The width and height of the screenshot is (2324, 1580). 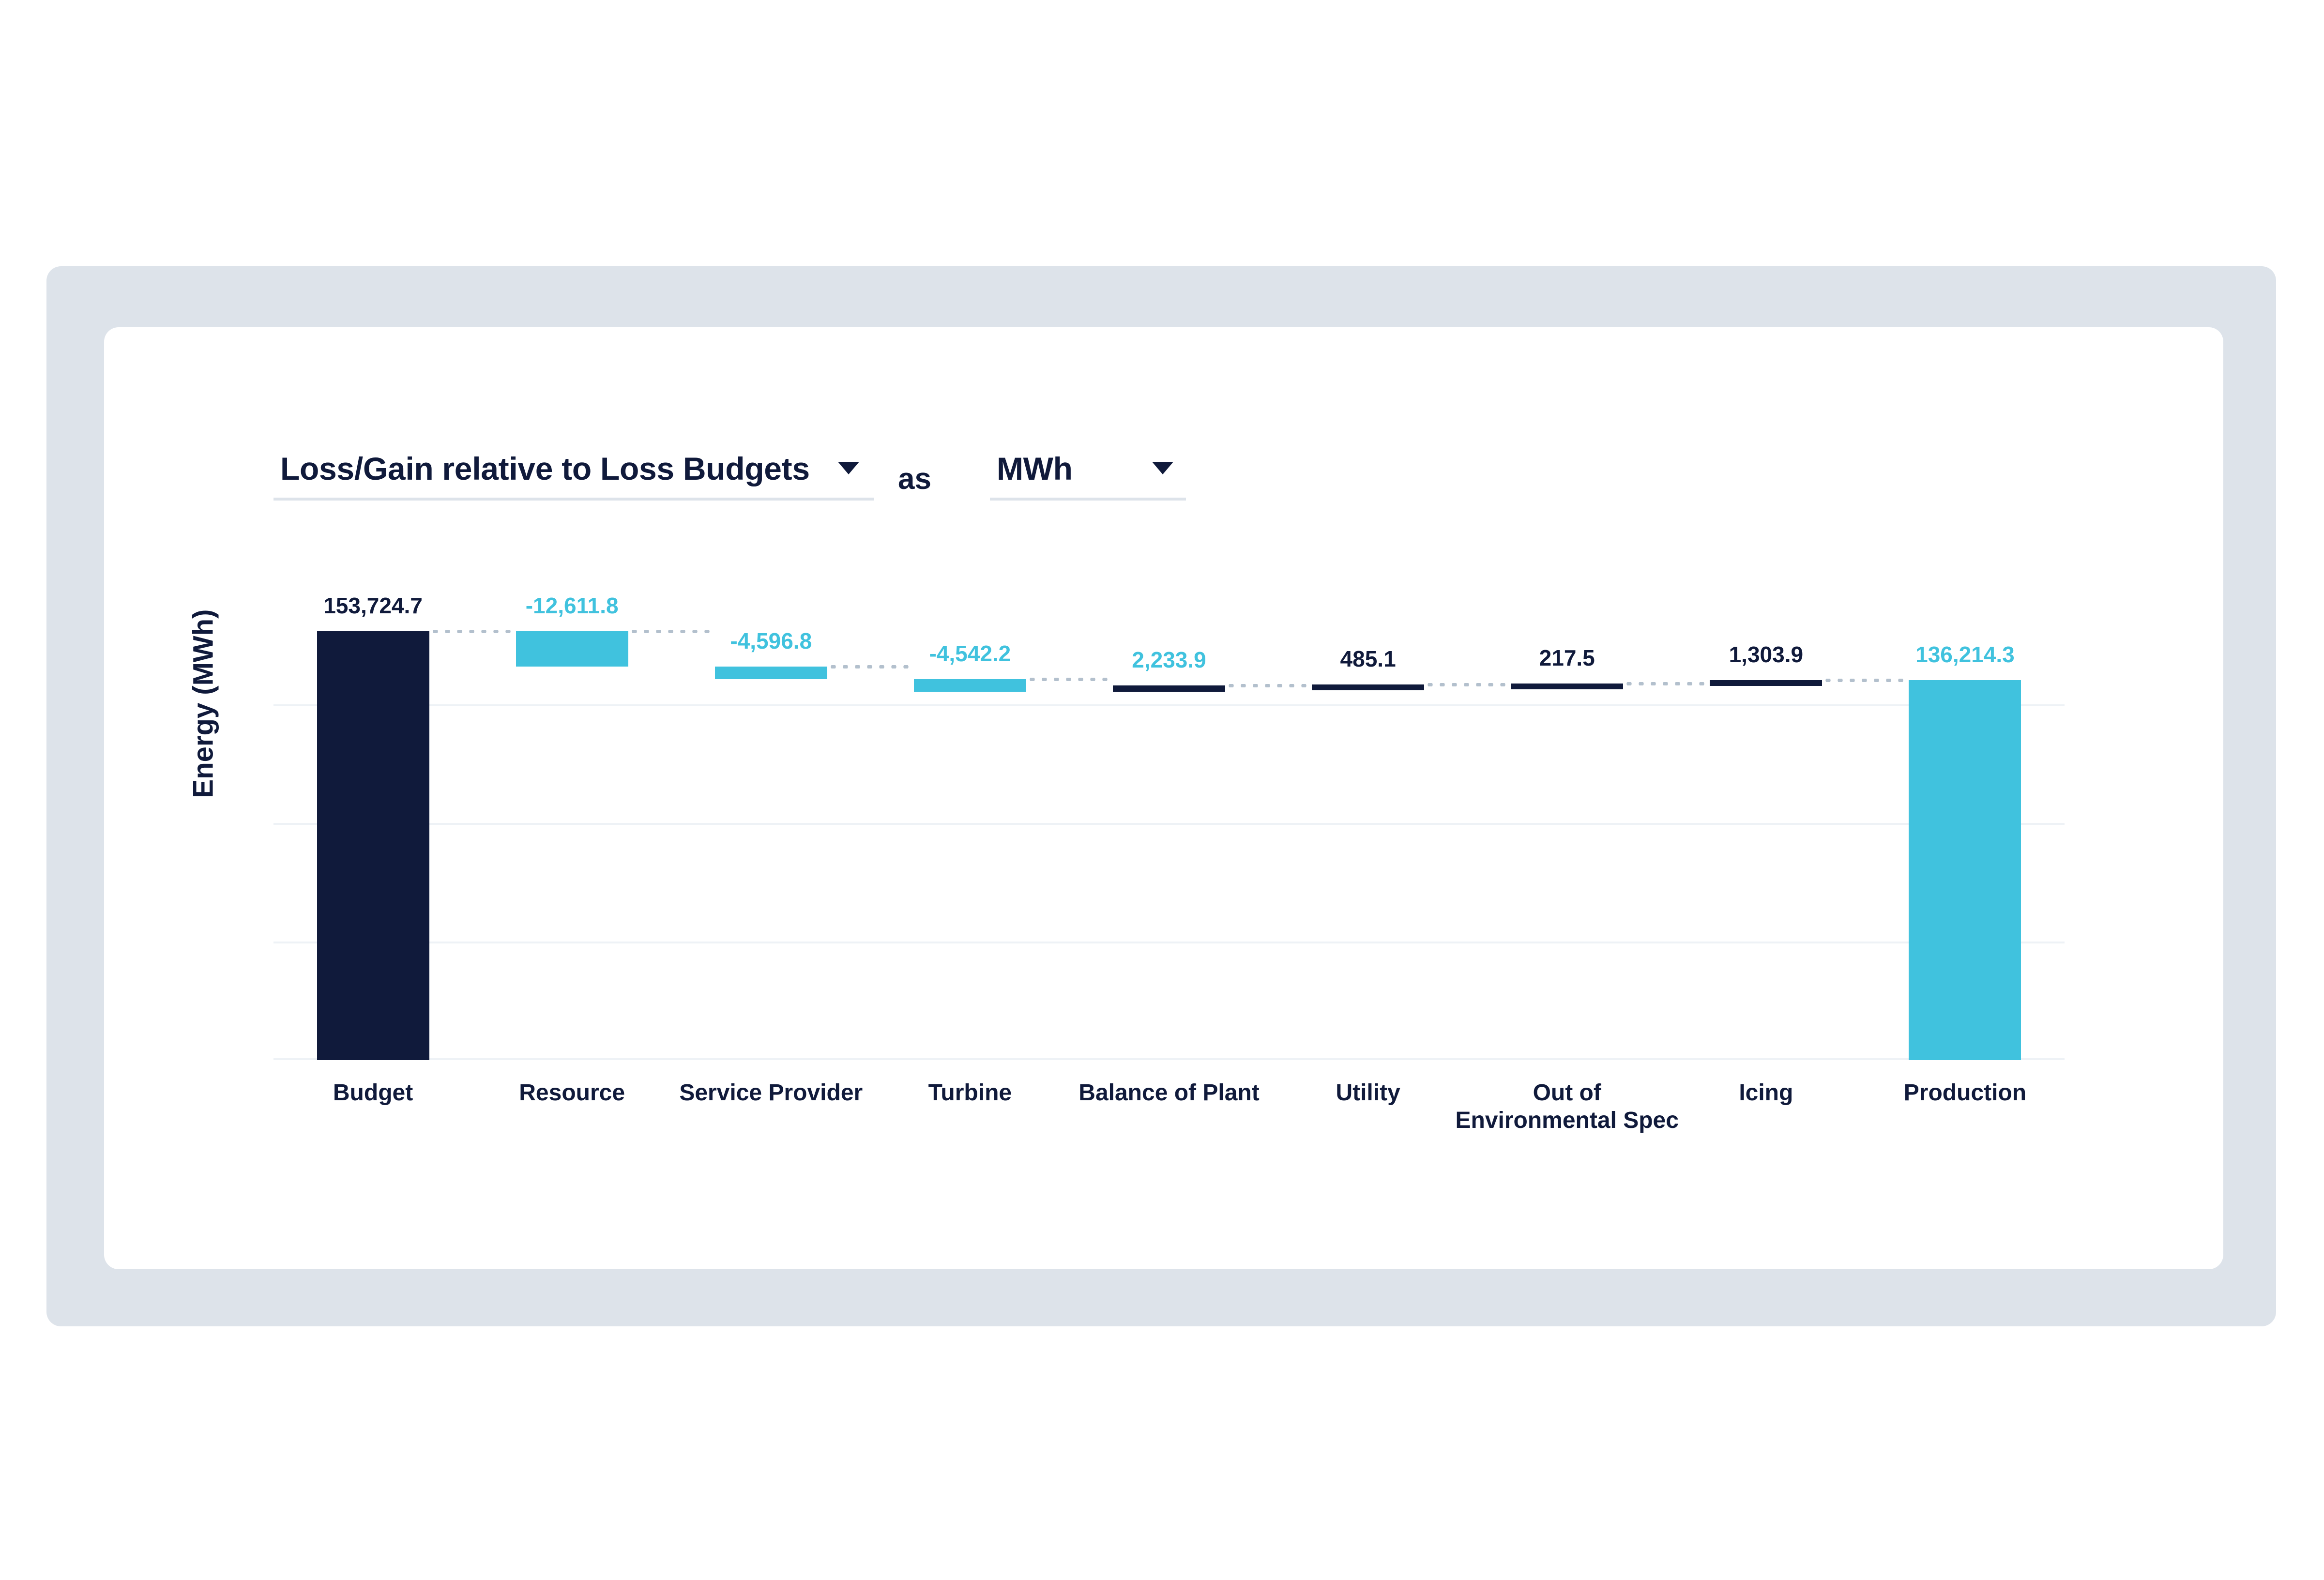 I want to click on bar-resource, so click(x=572, y=649).